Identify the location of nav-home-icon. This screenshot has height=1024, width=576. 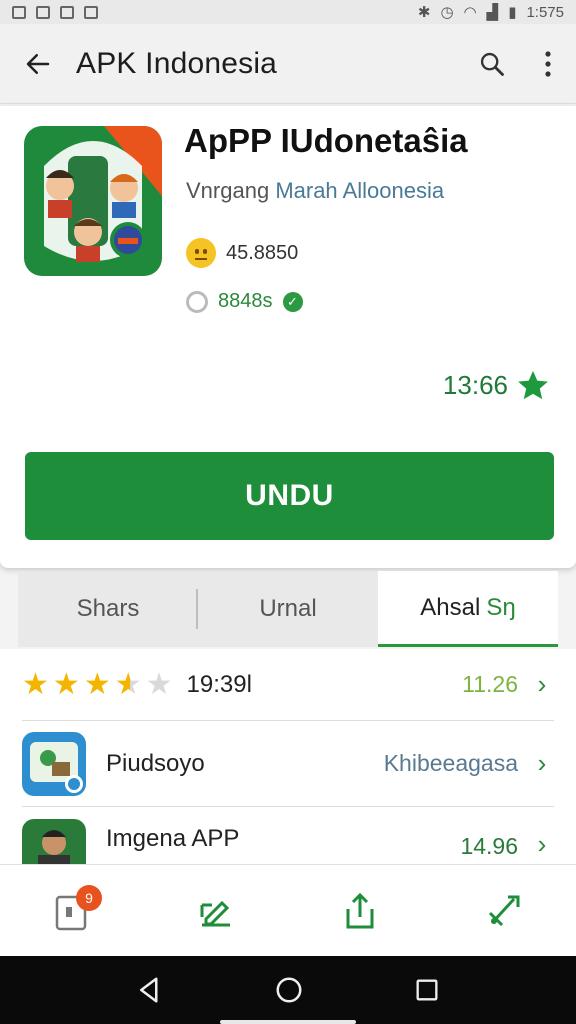
(289, 990).